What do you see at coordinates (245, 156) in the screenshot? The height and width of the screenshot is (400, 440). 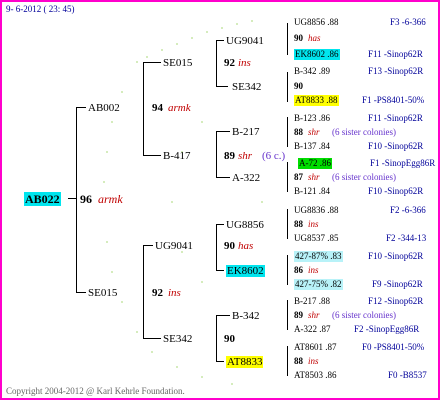 I see `gen2-1-tag: shr` at bounding box center [245, 156].